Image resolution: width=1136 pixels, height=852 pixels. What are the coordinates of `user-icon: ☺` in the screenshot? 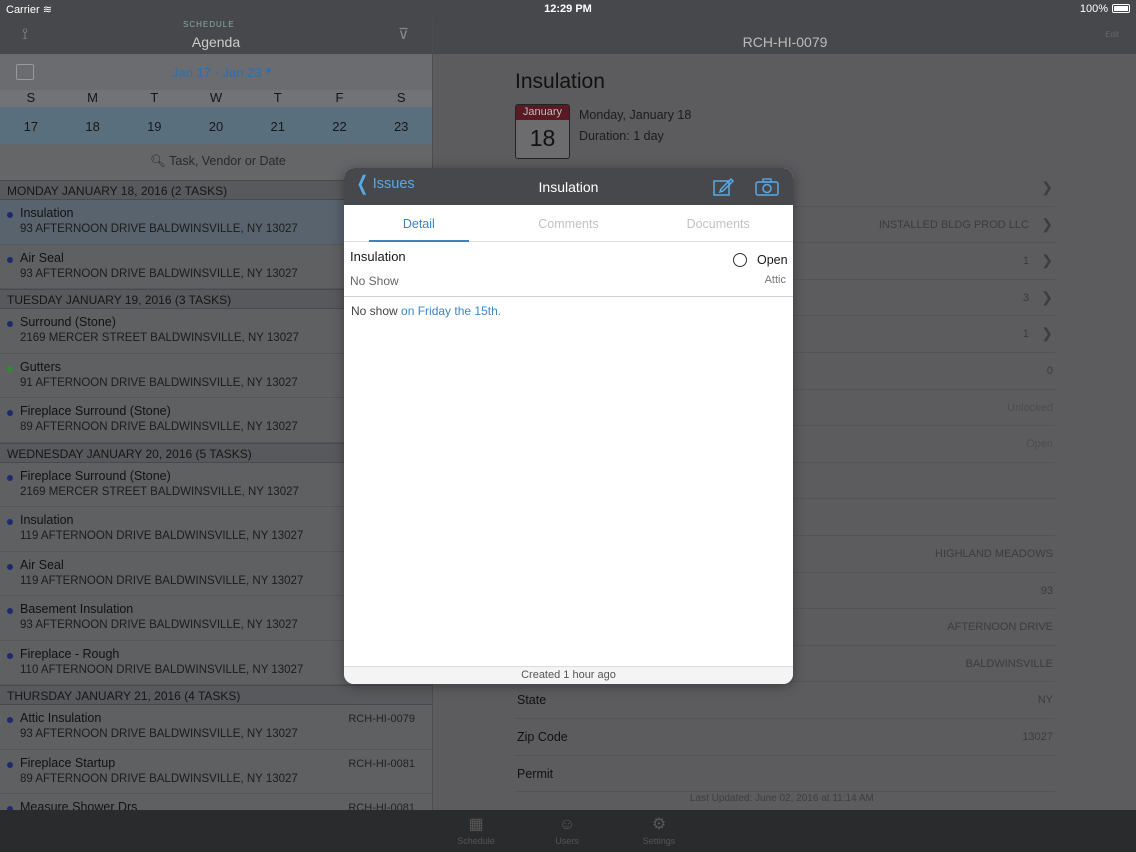 It's located at (567, 824).